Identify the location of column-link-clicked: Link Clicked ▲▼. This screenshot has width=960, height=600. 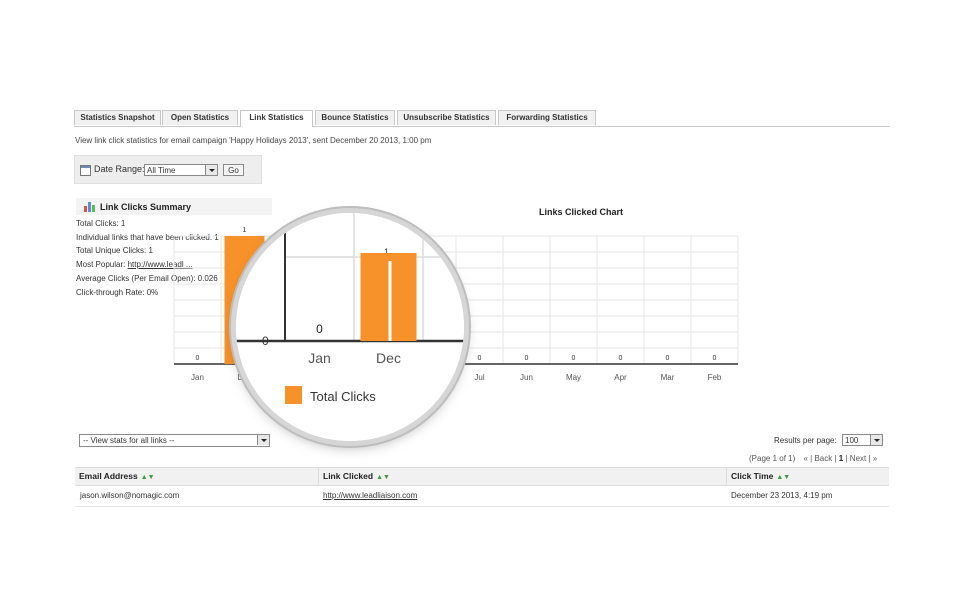
(356, 476).